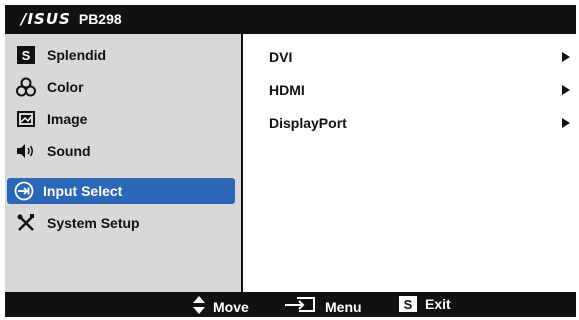  Describe the element at coordinates (77, 55) in the screenshot. I see `menu-item-label: Splendid` at that location.